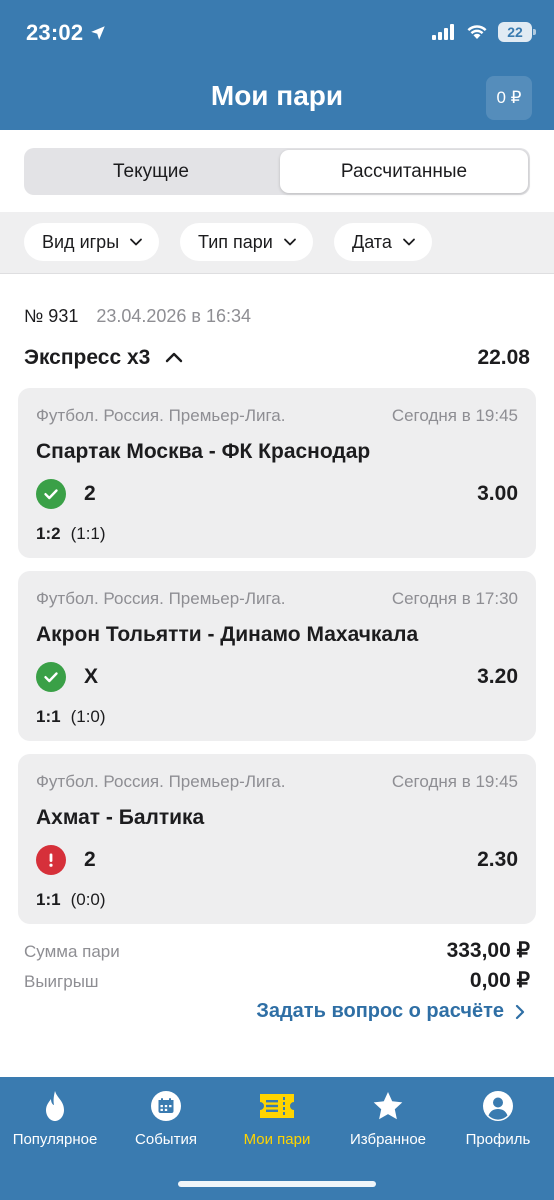 Image resolution: width=554 pixels, height=1200 pixels. What do you see at coordinates (372, 241) in the screenshot?
I see `filter-label: Дата` at bounding box center [372, 241].